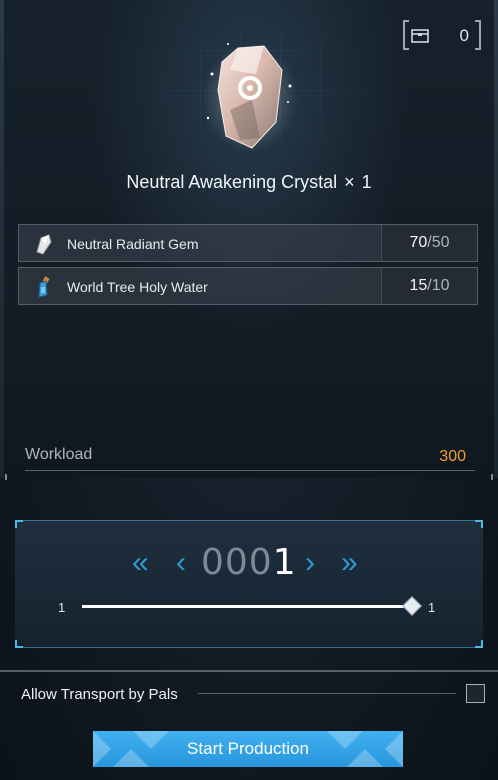 This screenshot has height=780, width=498. I want to click on material-row: Neutral Radiant Gem 70/50, so click(248, 243).